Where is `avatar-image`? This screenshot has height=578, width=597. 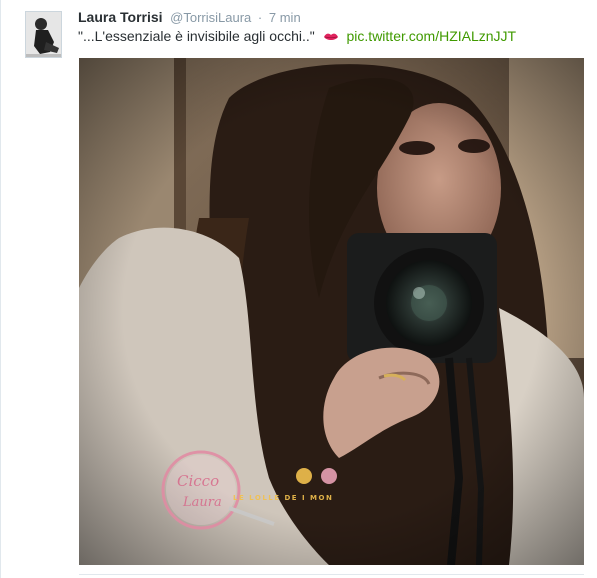
avatar-image is located at coordinates (43, 34).